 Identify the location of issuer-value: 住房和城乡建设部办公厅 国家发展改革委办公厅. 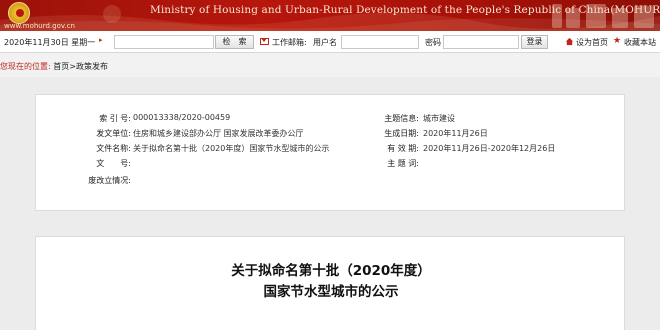
(218, 133).